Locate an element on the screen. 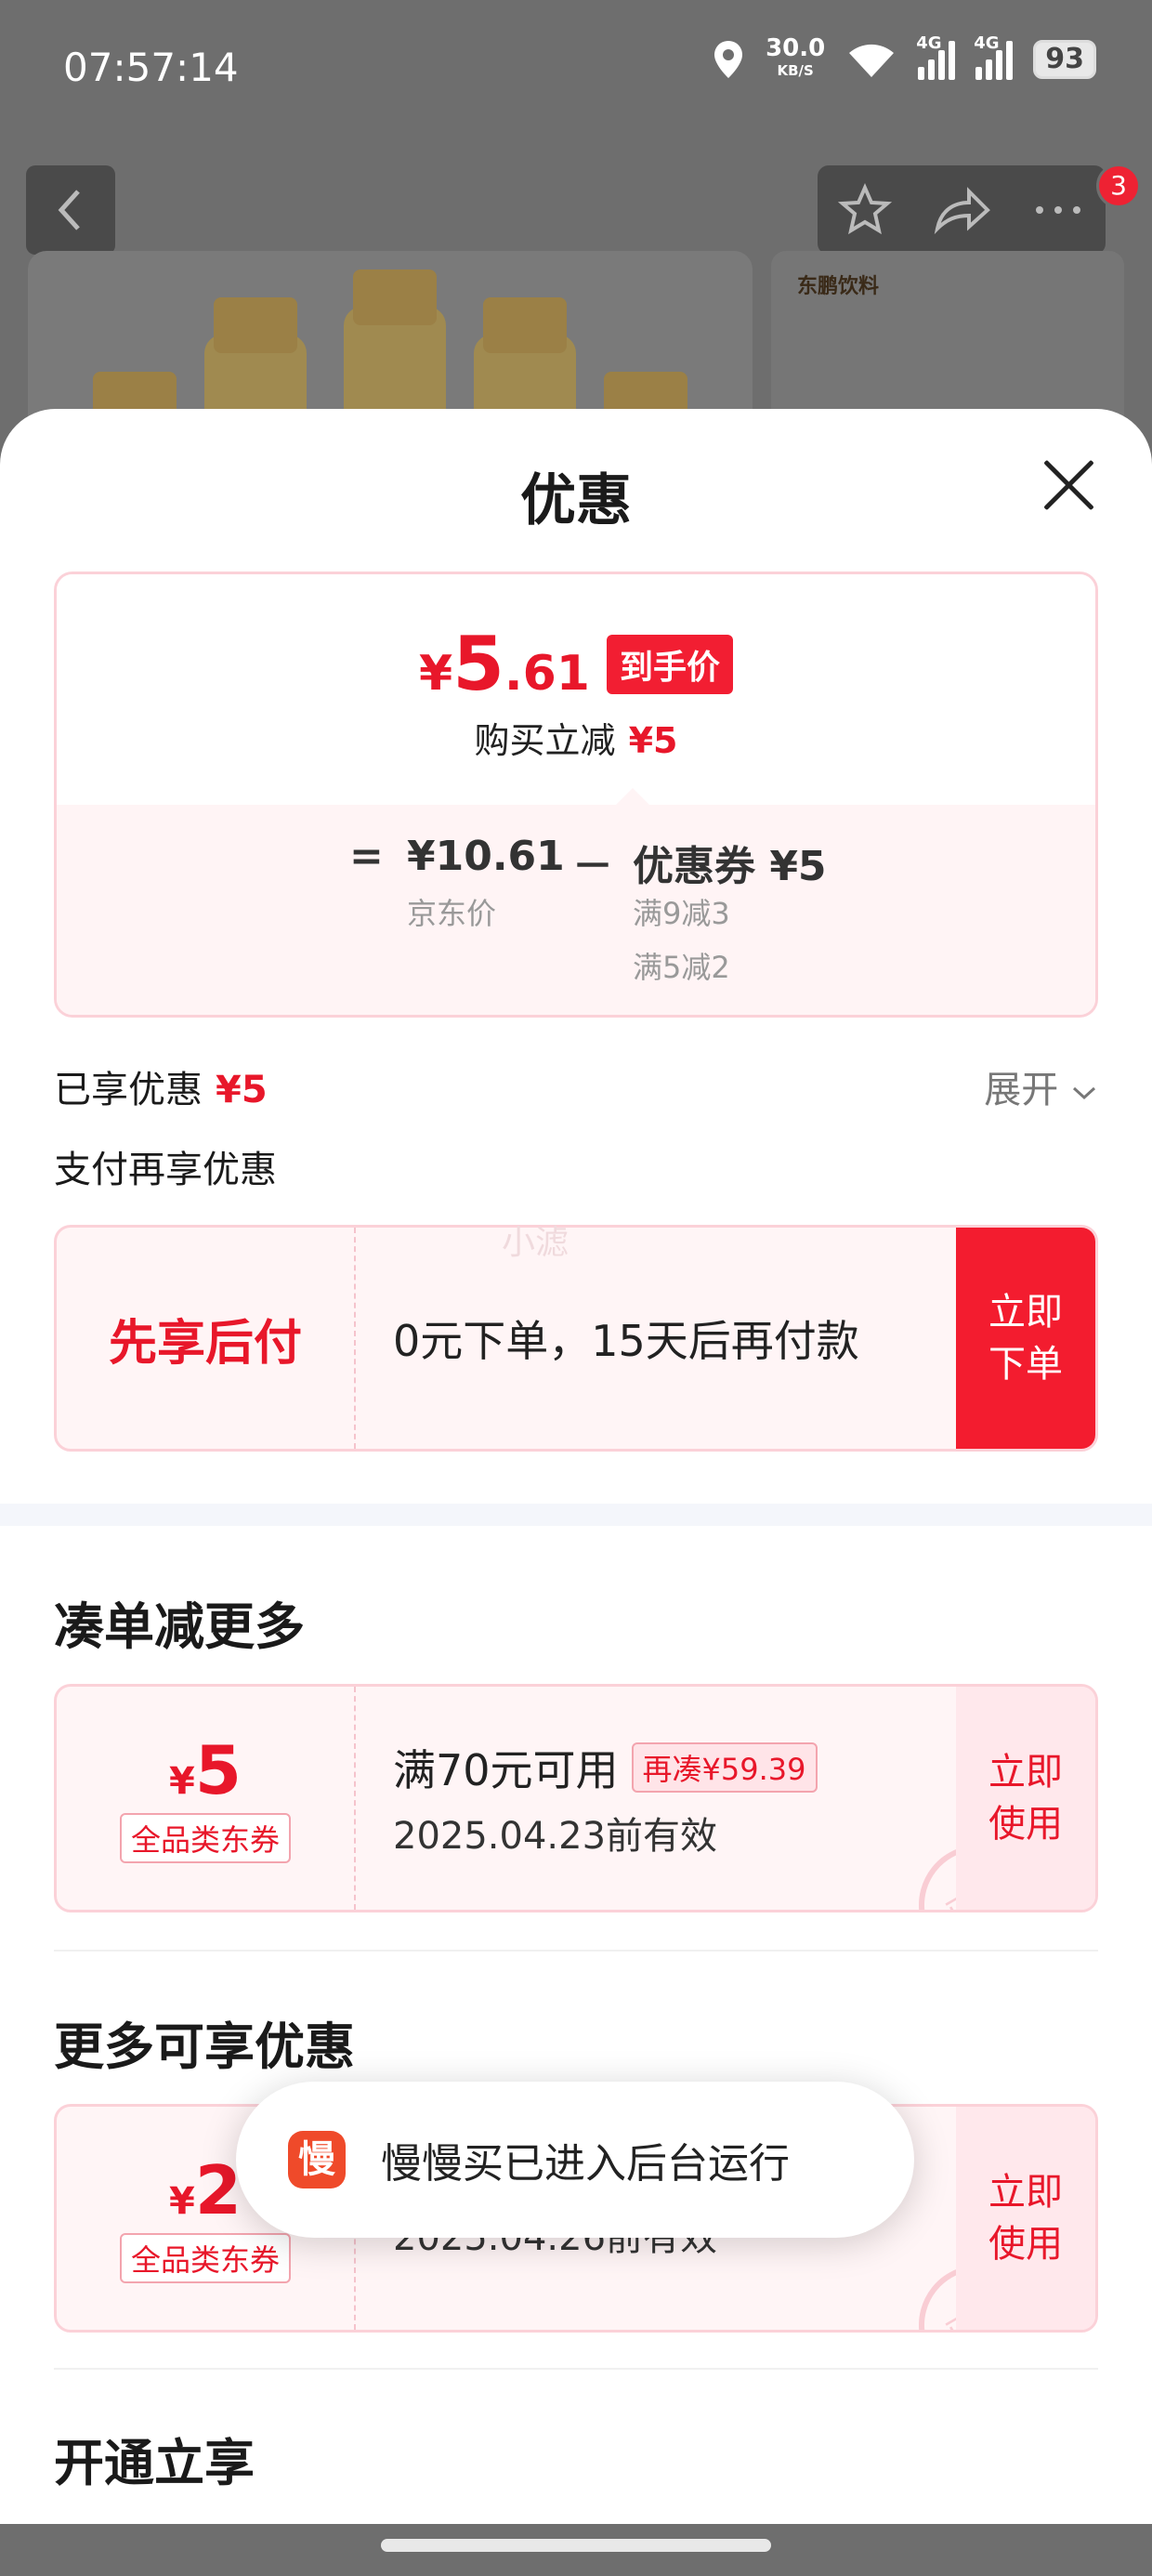  top-actions is located at coordinates (962, 210).